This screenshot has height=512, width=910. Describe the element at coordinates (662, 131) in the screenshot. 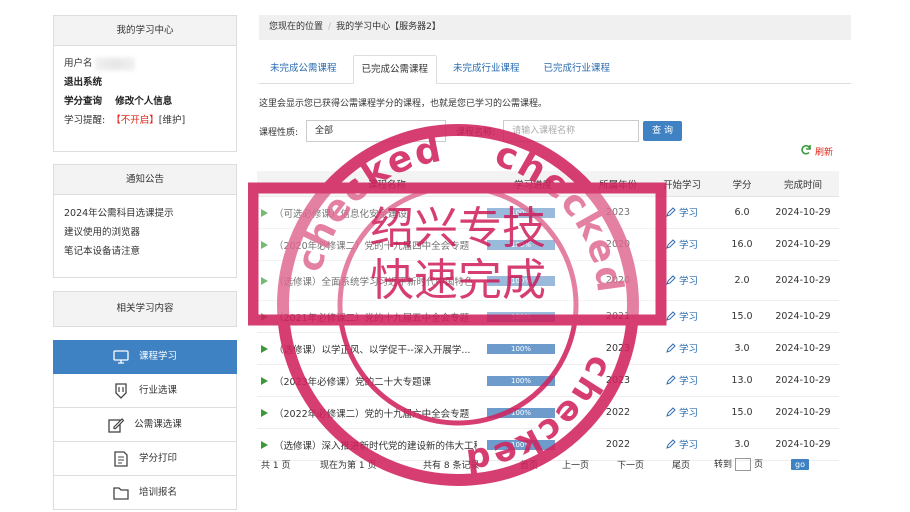

I see `query-button: 查 询` at that location.